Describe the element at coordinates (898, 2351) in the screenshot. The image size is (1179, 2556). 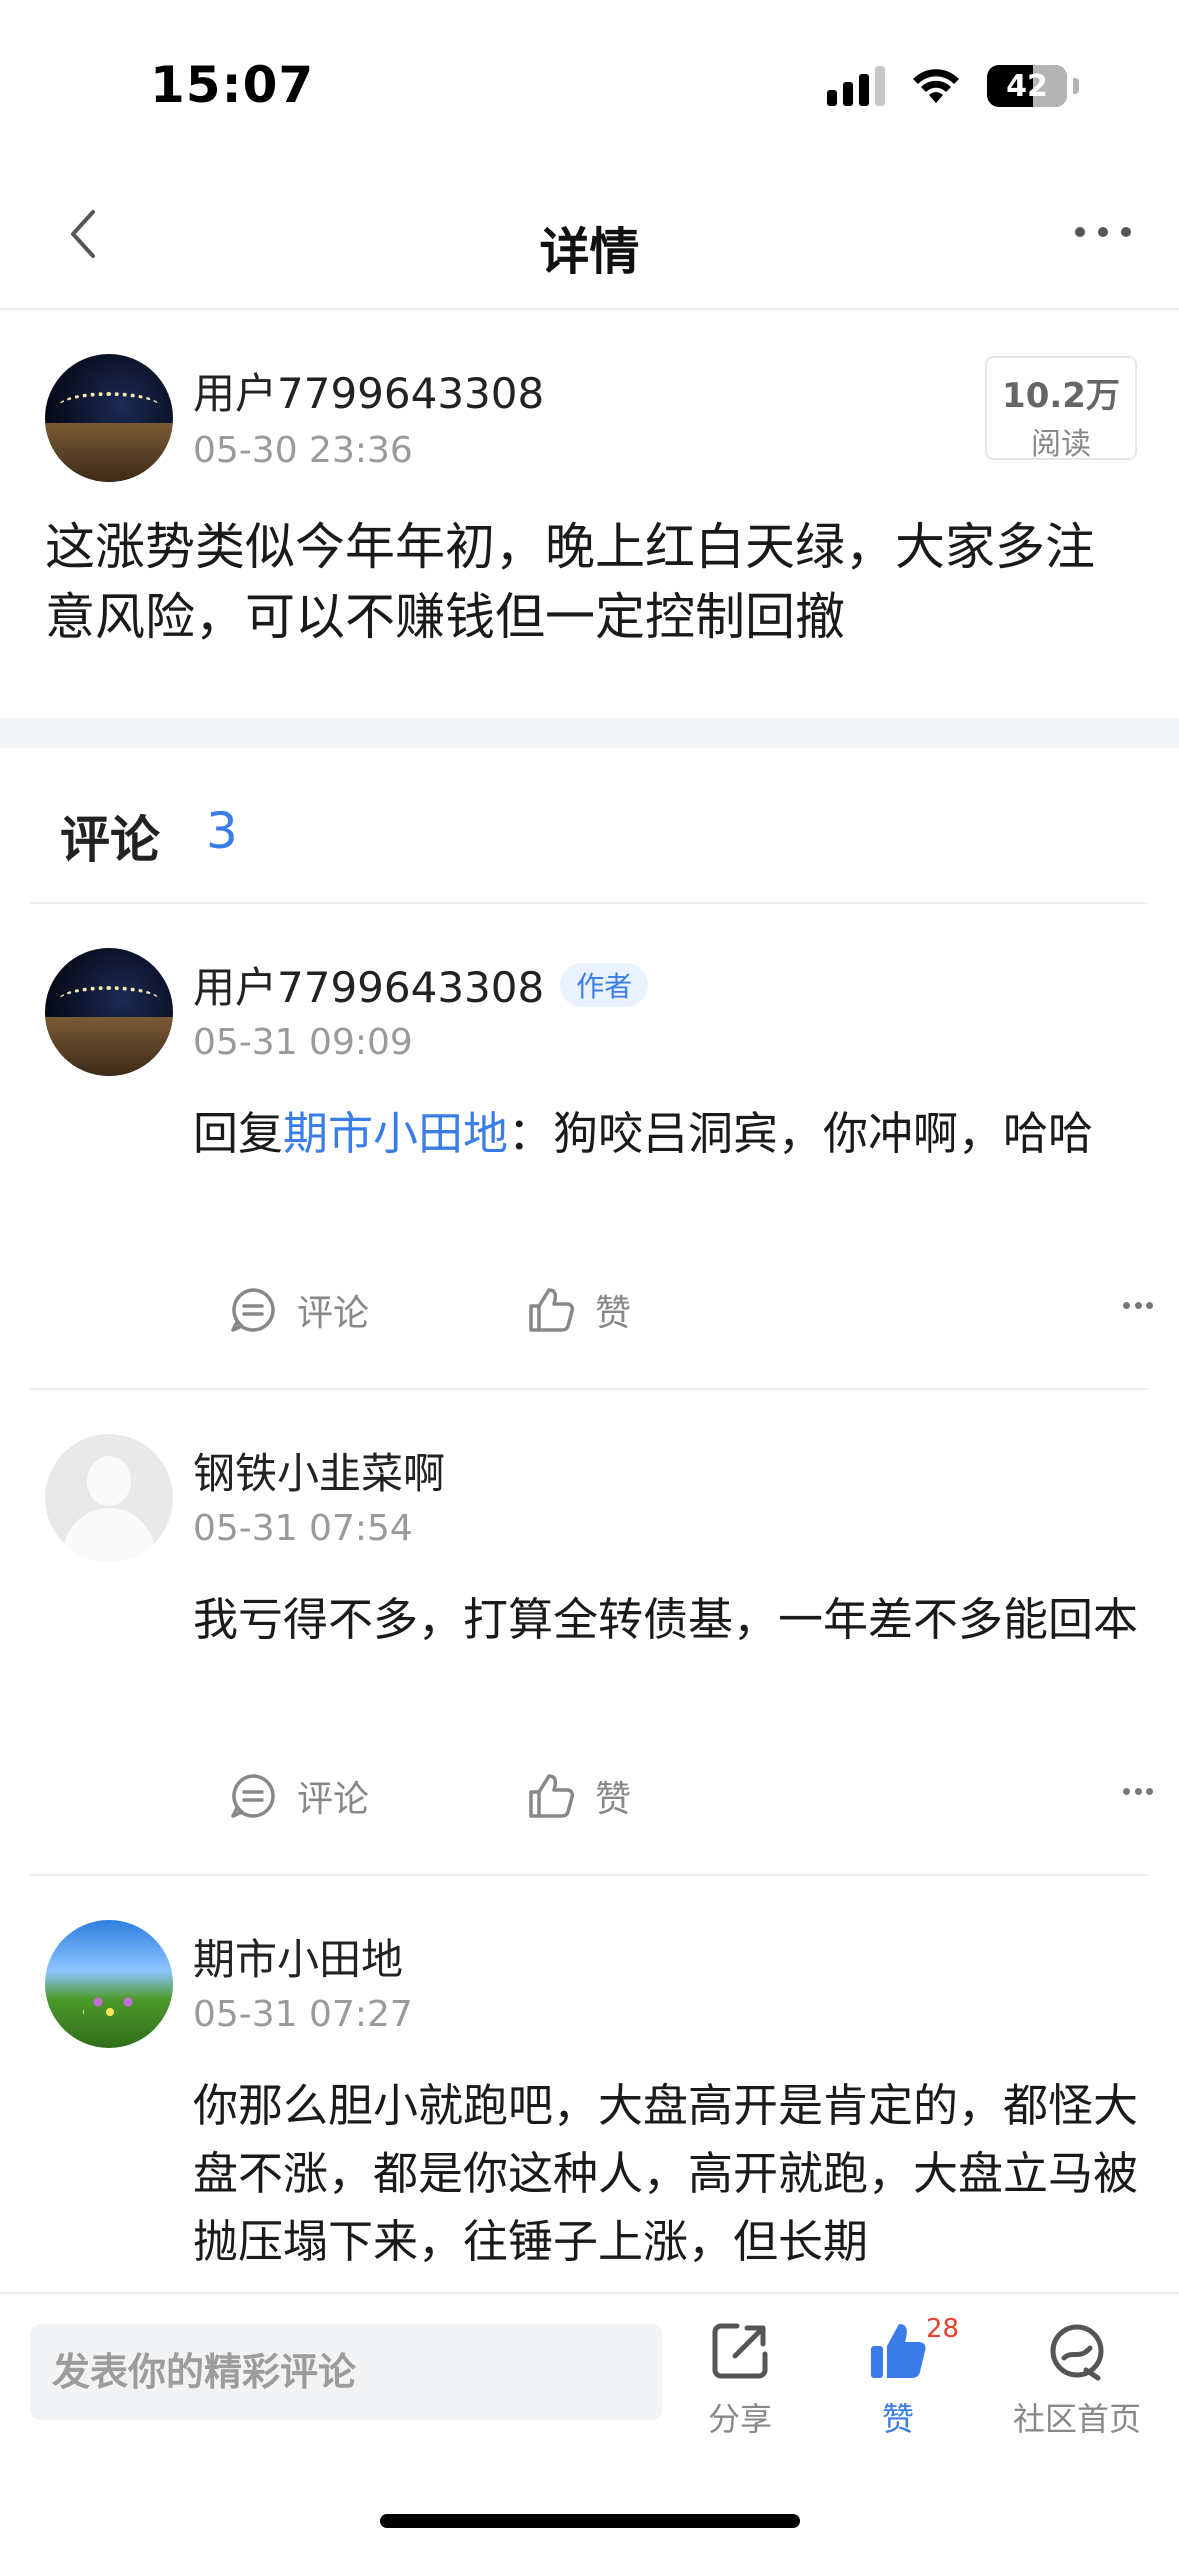
I see `thumbs-up-filled-icon` at that location.